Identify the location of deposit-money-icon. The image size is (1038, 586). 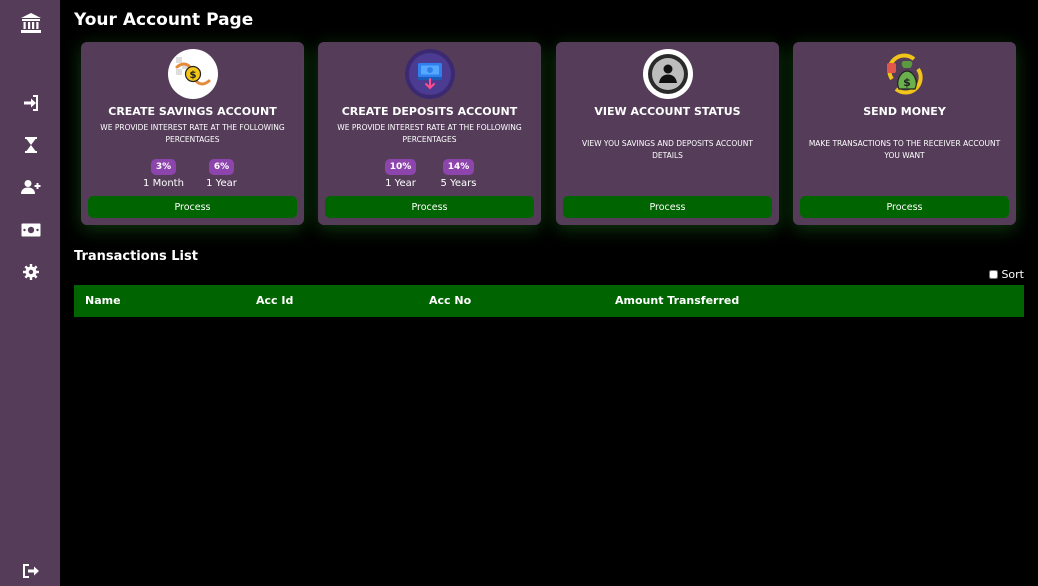
(430, 74).